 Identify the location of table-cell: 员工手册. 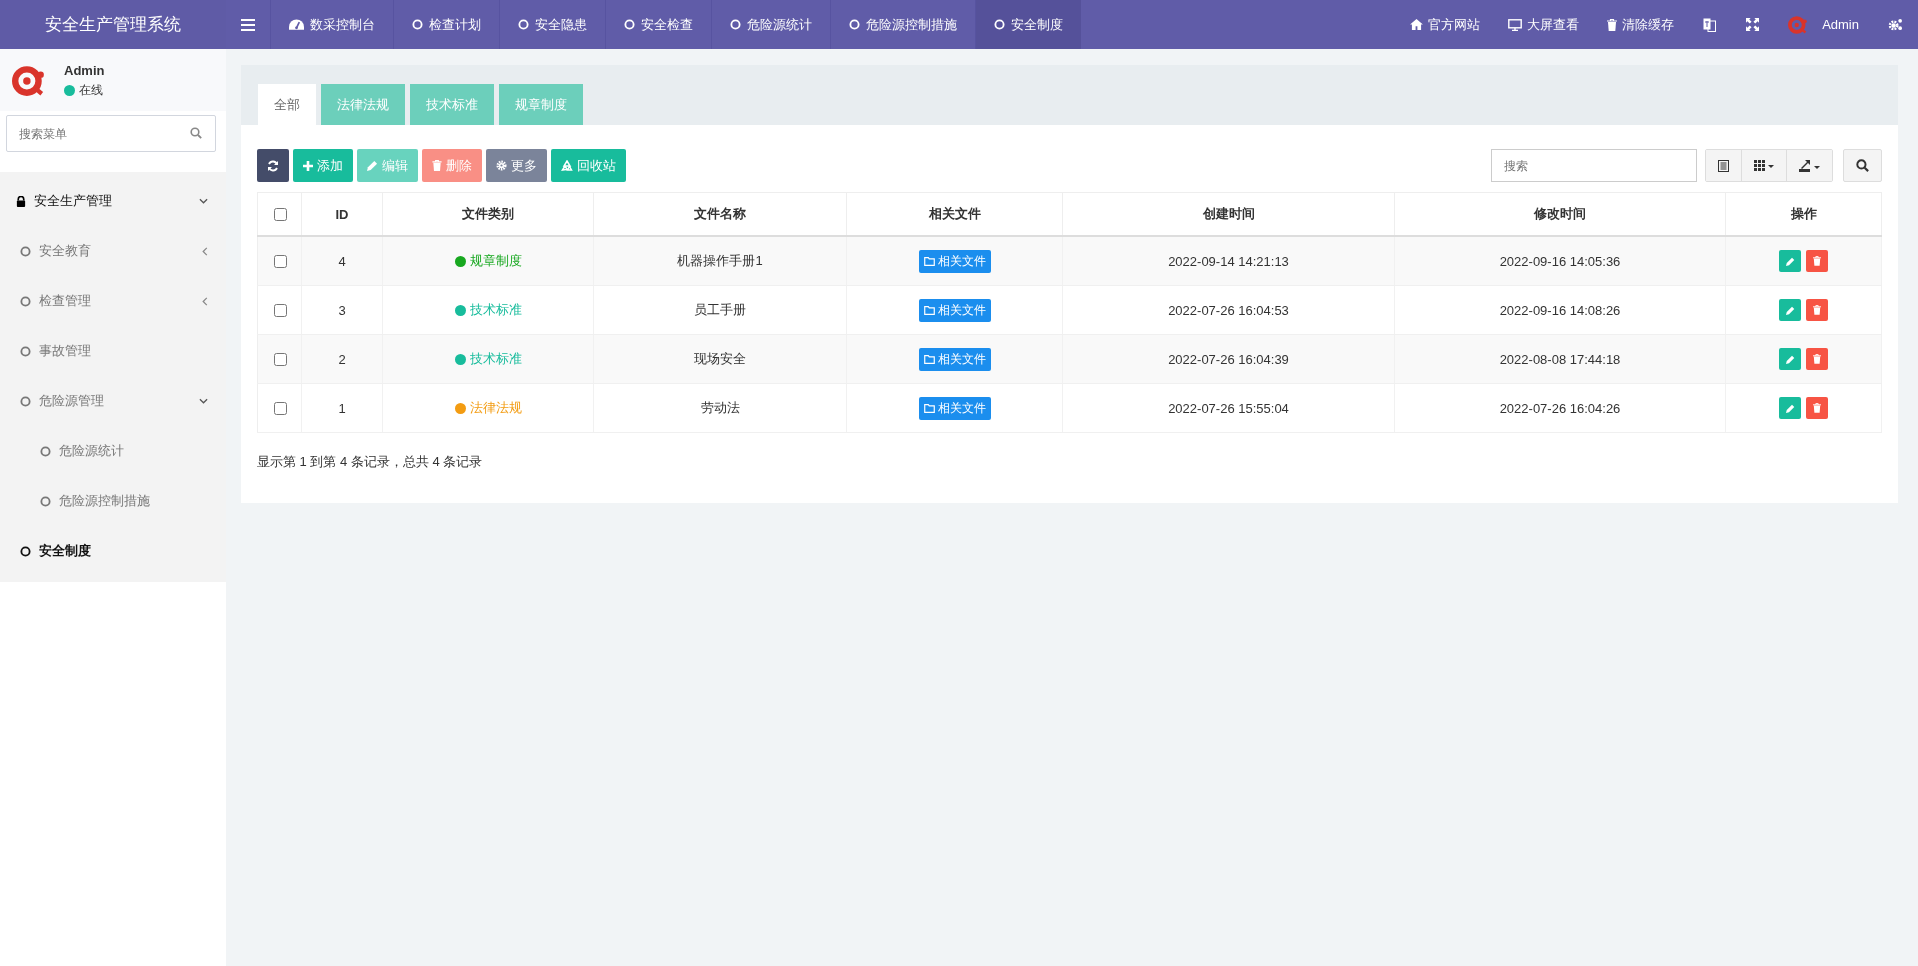
(720, 309).